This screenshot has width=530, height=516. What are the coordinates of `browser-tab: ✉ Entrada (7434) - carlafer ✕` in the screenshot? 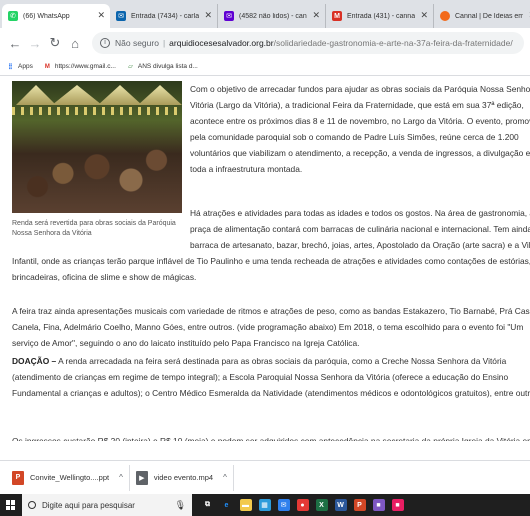 It's located at (164, 16).